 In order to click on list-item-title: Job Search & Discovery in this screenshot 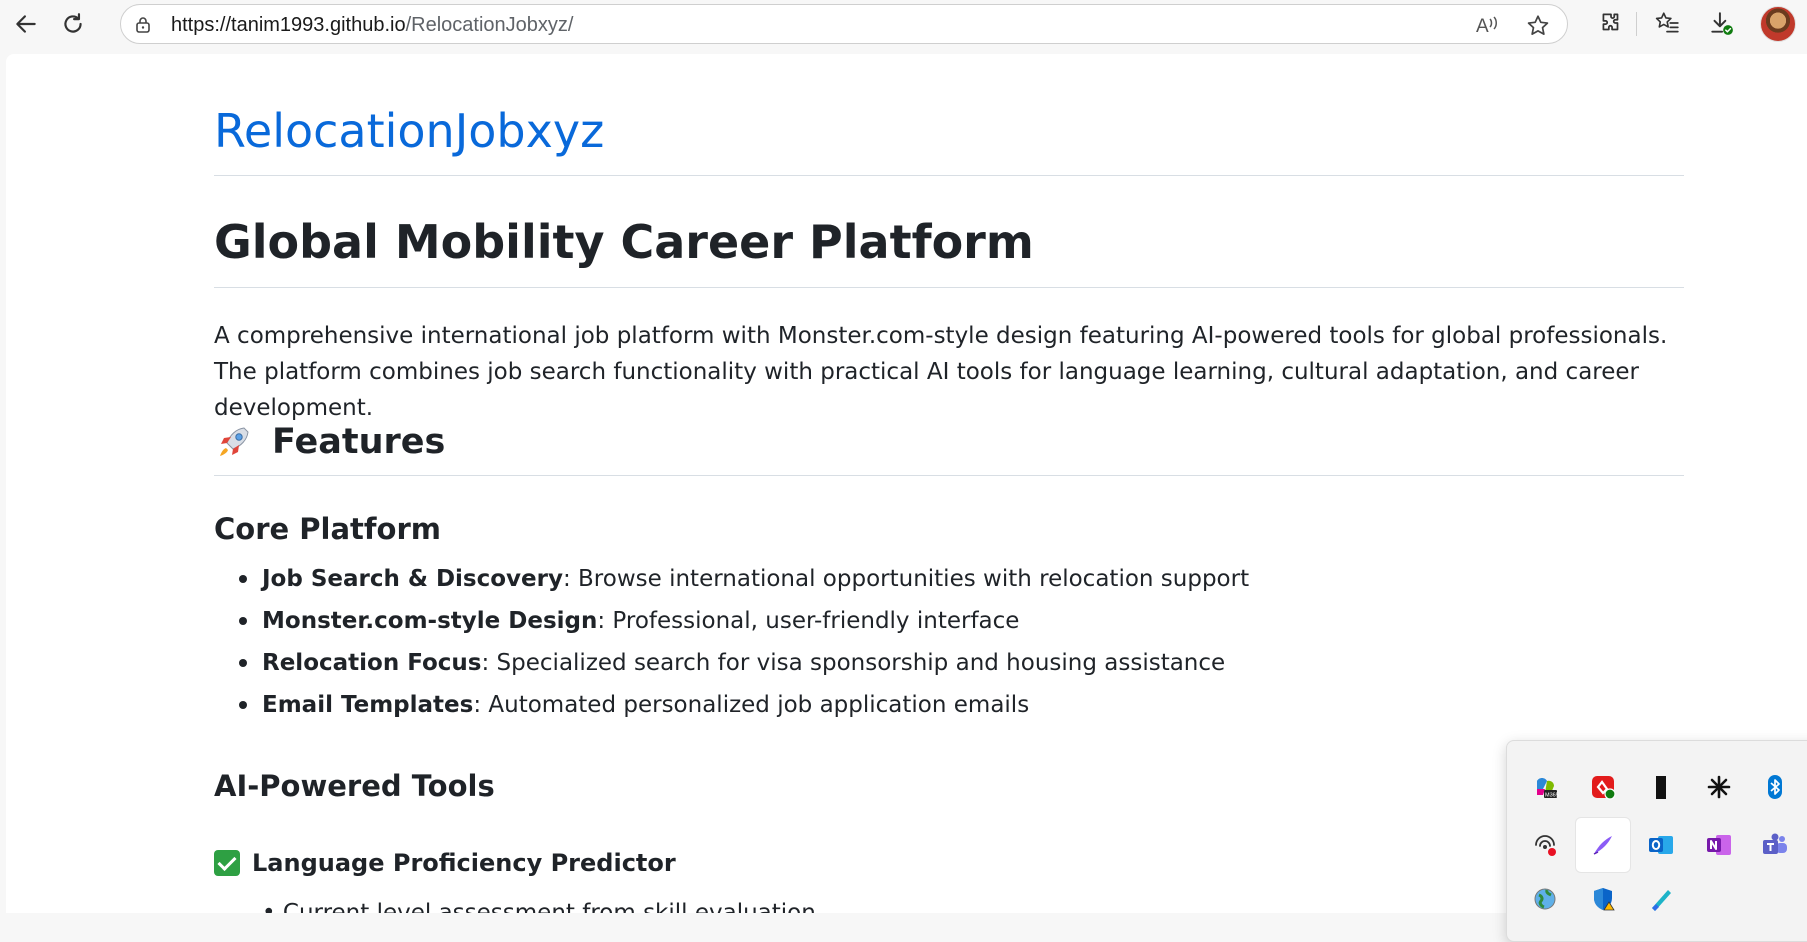, I will do `click(412, 579)`.